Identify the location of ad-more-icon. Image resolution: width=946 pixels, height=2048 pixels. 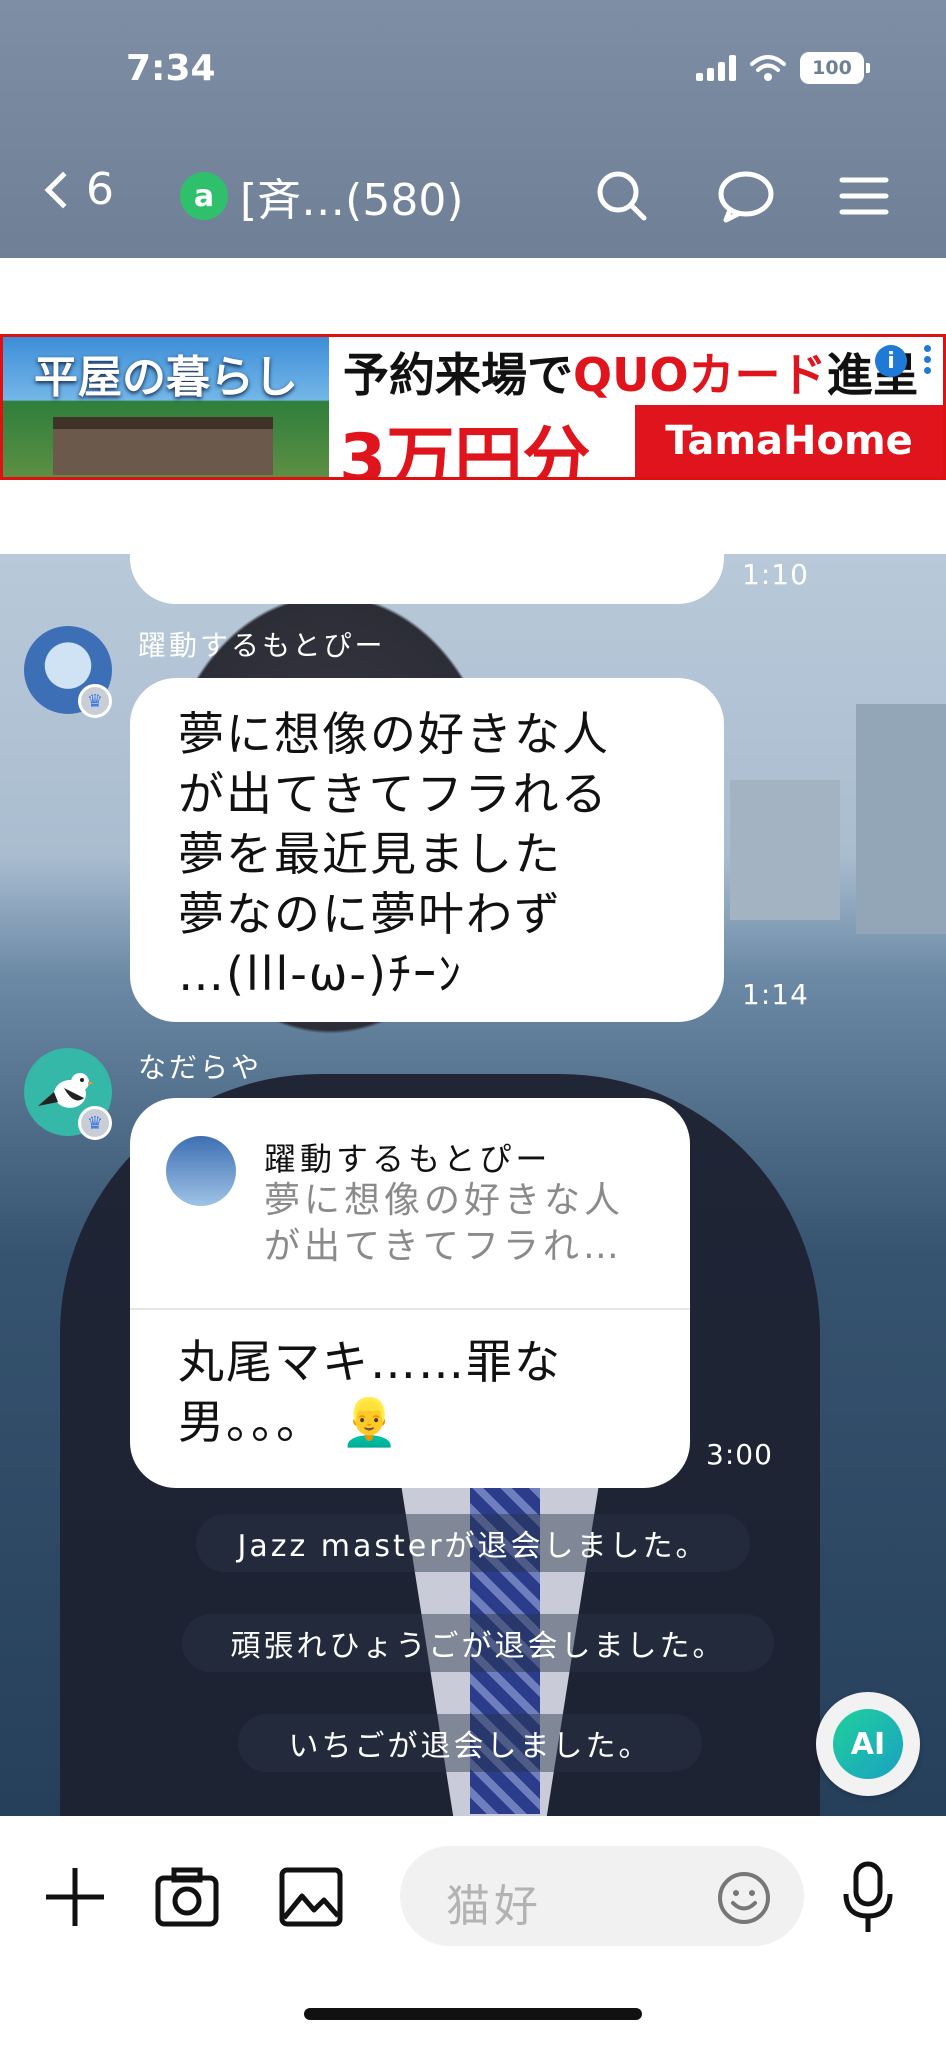
(927, 361).